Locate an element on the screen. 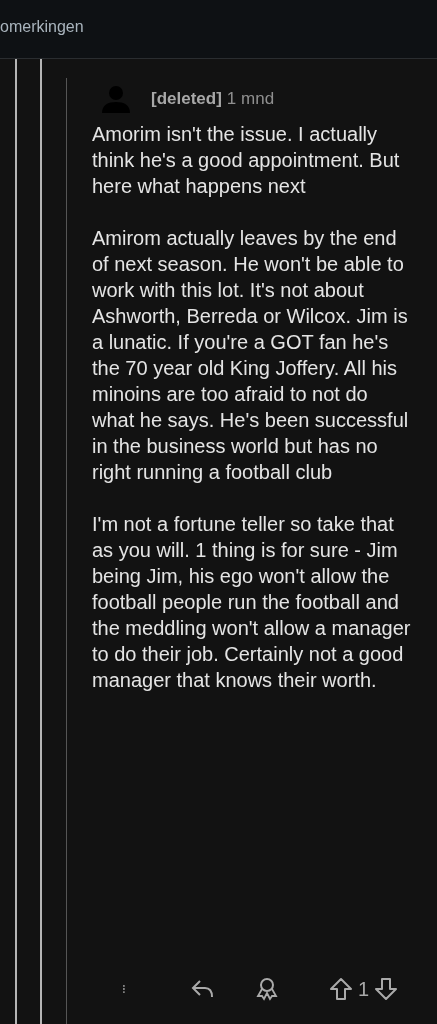 Image resolution: width=437 pixels, height=1024 pixels. page-title: omerkingen is located at coordinates (42, 27).